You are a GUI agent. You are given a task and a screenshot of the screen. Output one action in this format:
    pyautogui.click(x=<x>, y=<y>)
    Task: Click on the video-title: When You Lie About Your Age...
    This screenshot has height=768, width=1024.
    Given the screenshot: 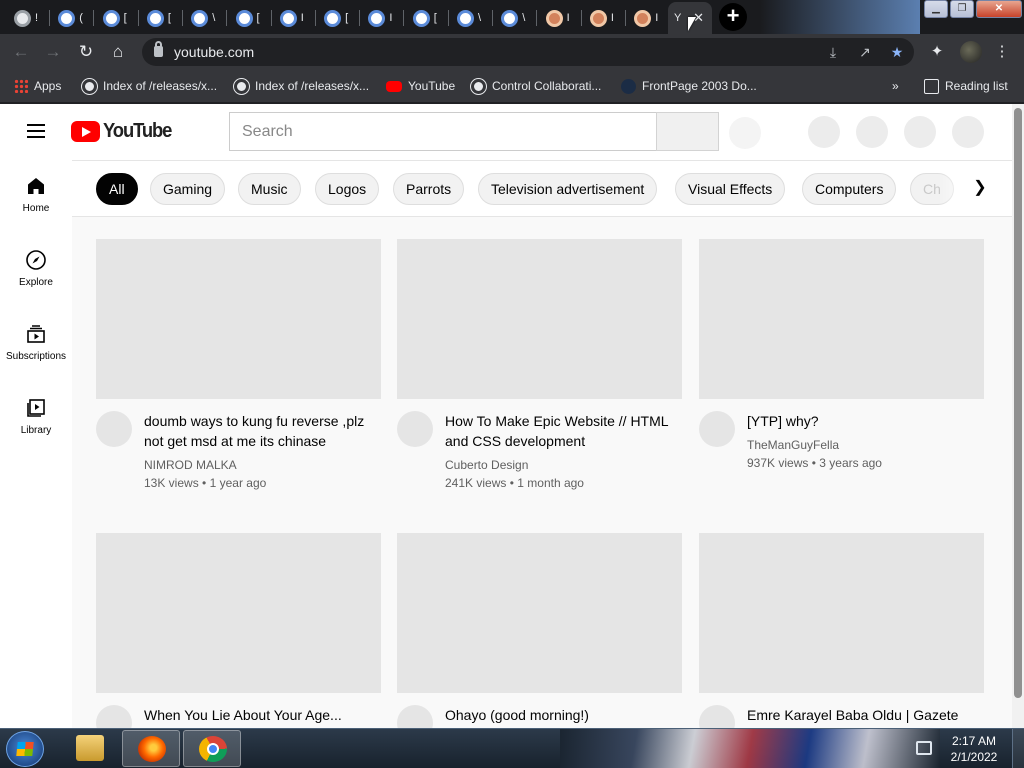 What is the action you would take?
    pyautogui.click(x=256, y=715)
    